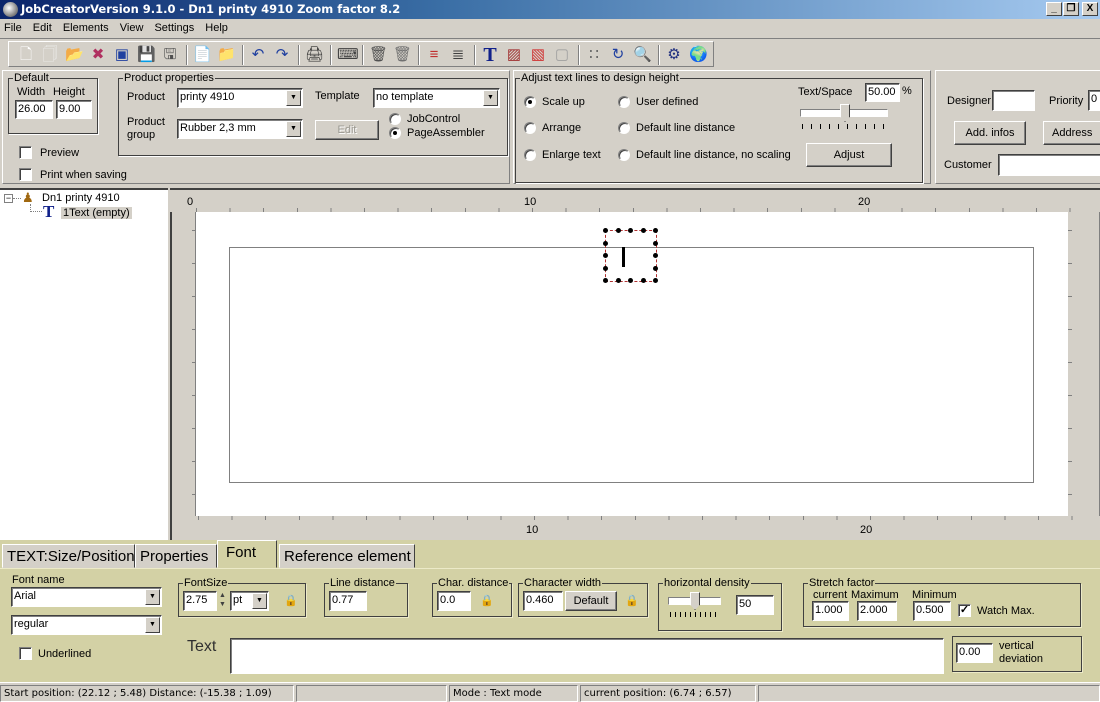 The width and height of the screenshot is (1100, 702). What do you see at coordinates (170, 55) in the screenshot?
I see `save-as-icon: 🖫` at bounding box center [170, 55].